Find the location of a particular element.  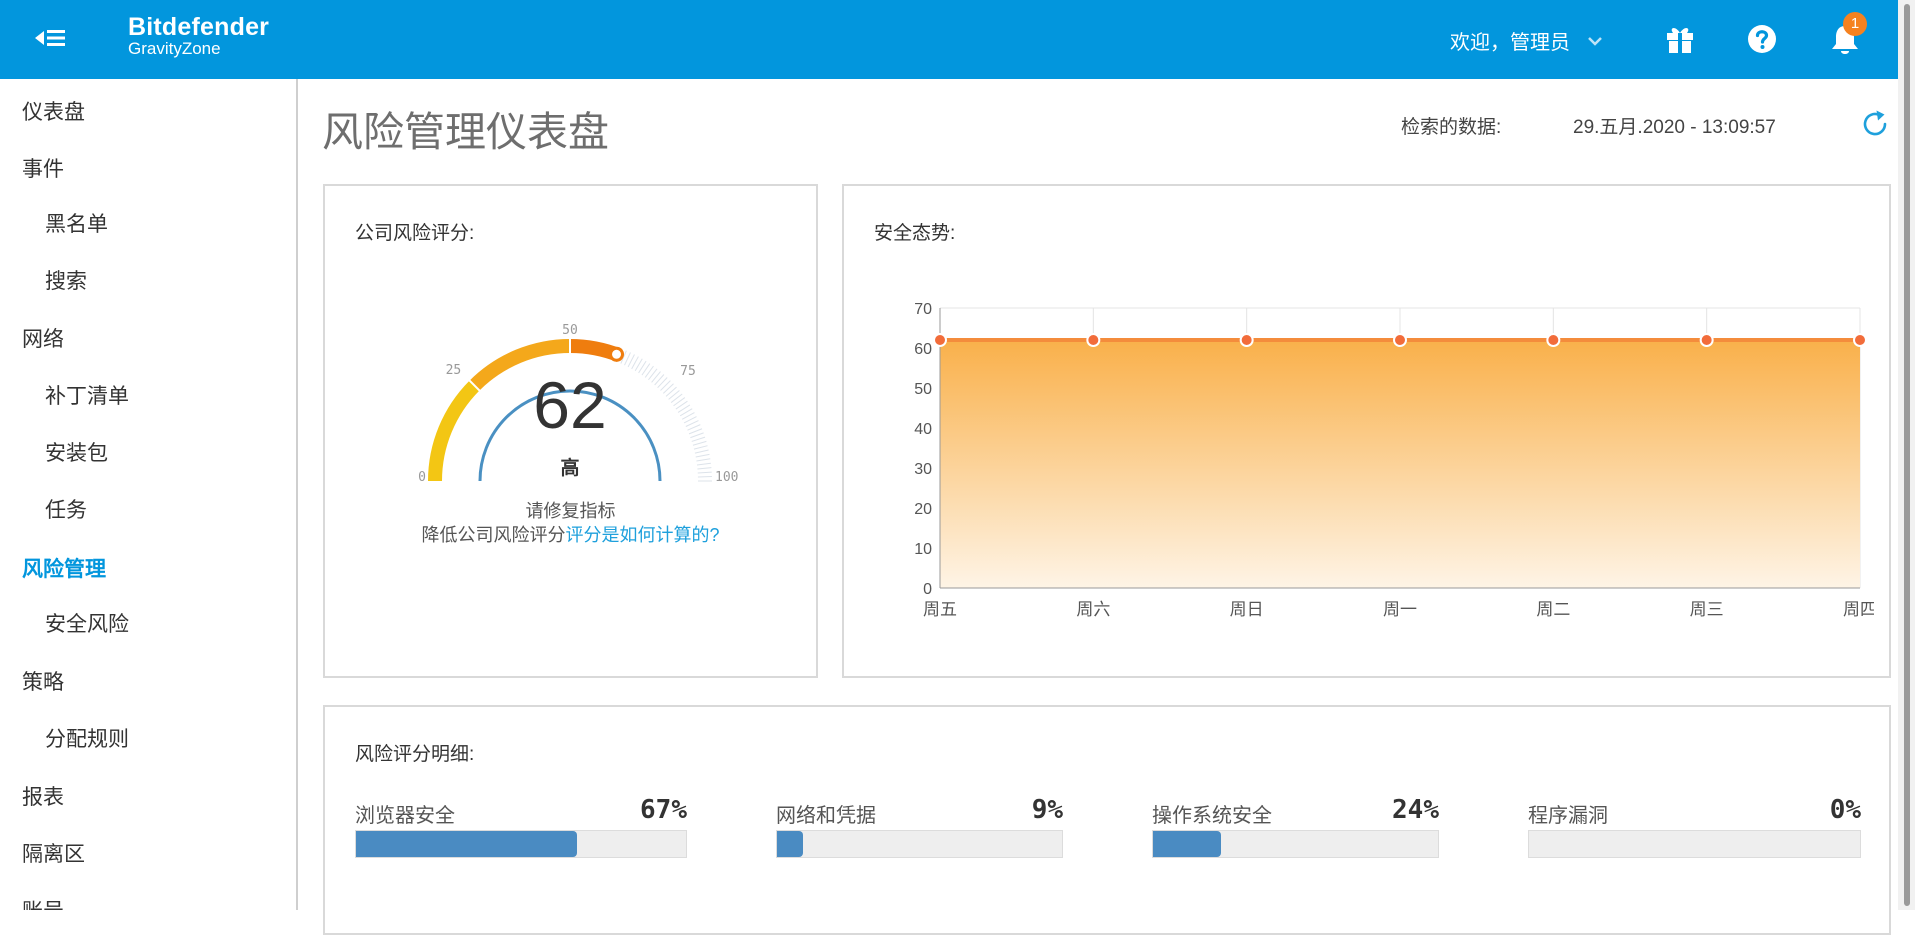

x-tick-label: 周六 is located at coordinates (1093, 610).